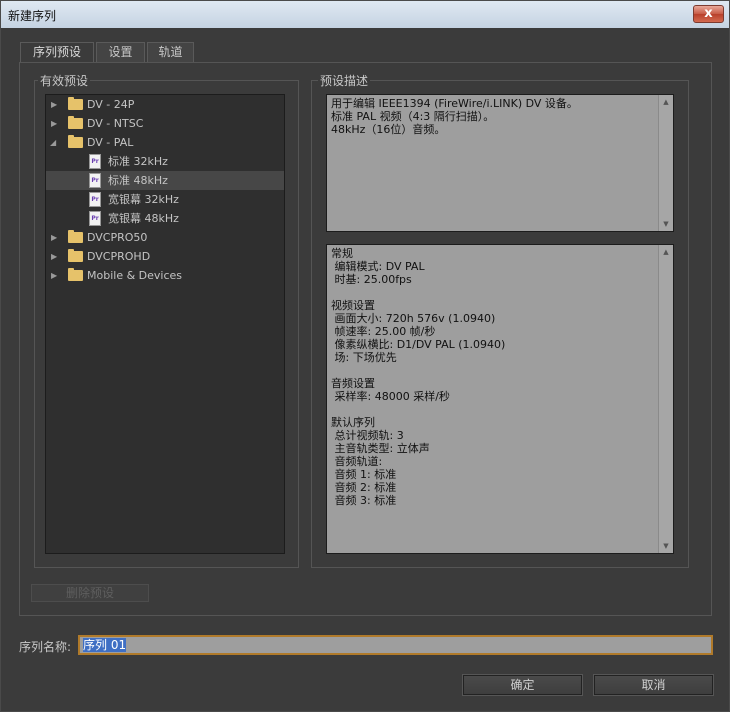 This screenshot has width=730, height=712. I want to click on tree-item-dvcprohd: ▶ DVCPROHD, so click(165, 256).